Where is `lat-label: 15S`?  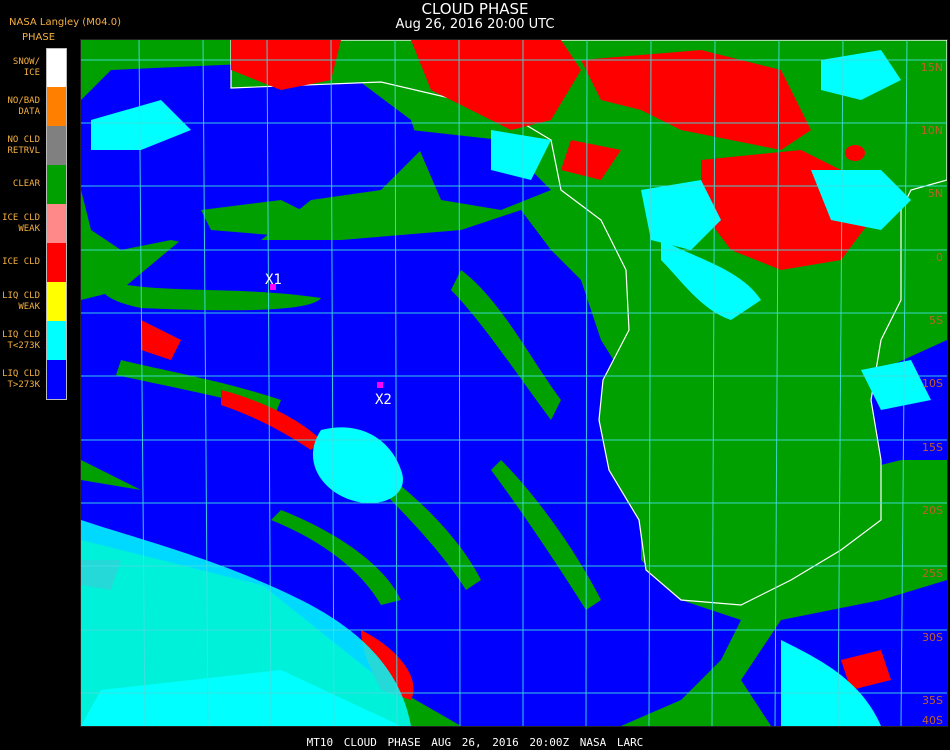
lat-label: 15S is located at coordinates (932, 447).